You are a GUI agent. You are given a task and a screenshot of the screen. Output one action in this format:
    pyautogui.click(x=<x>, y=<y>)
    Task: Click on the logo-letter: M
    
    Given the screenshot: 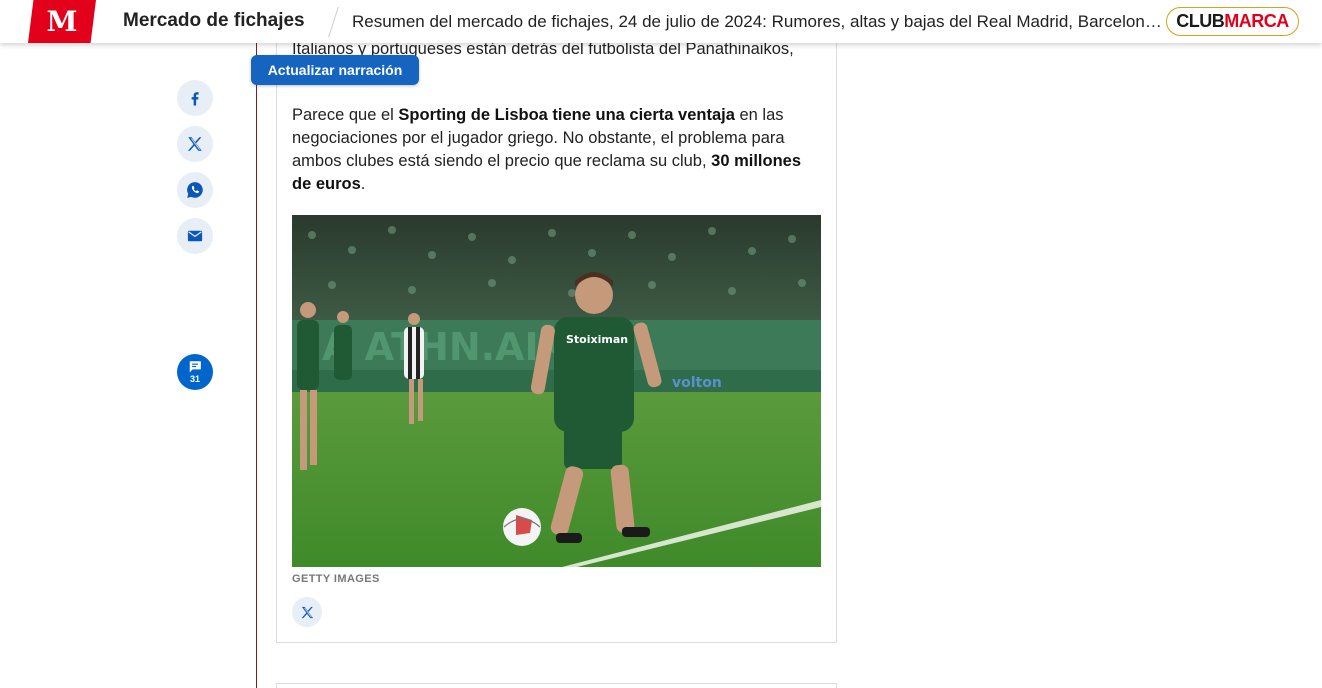 What is the action you would take?
    pyautogui.click(x=62, y=21)
    